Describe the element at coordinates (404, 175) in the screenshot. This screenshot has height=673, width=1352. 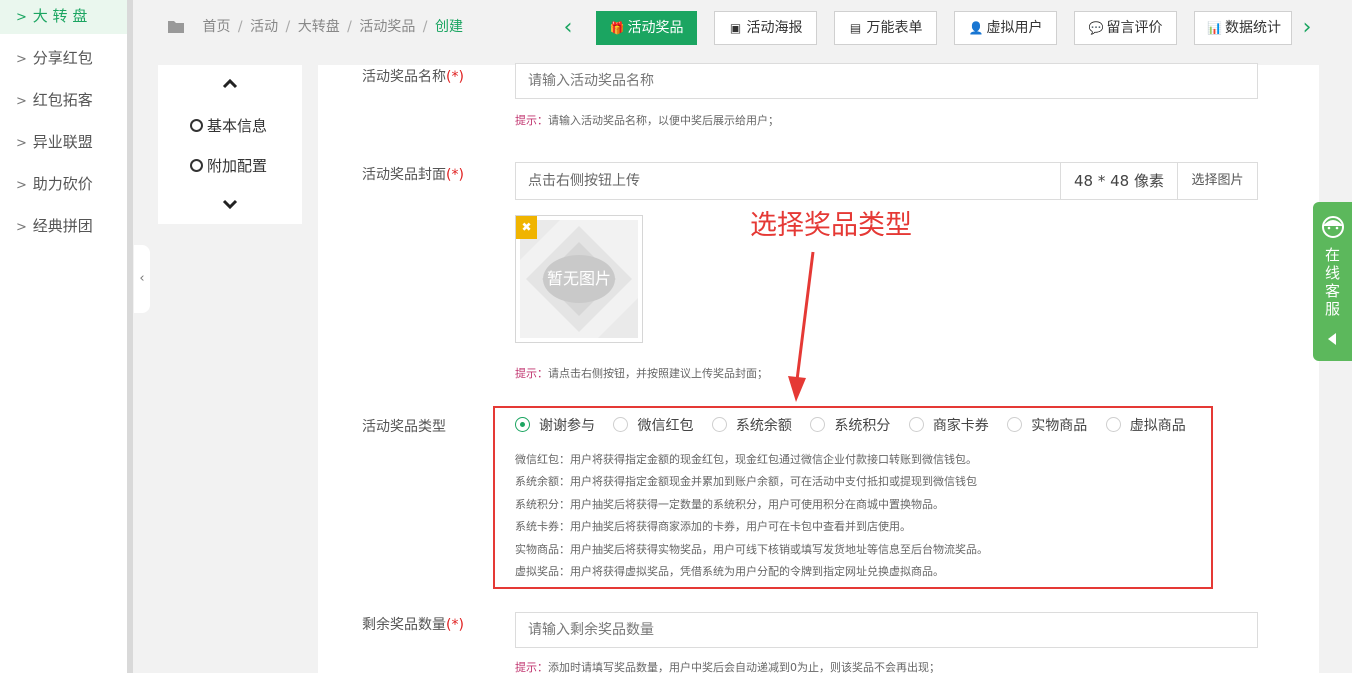
I see `label-text: 活动奖品封面` at that location.